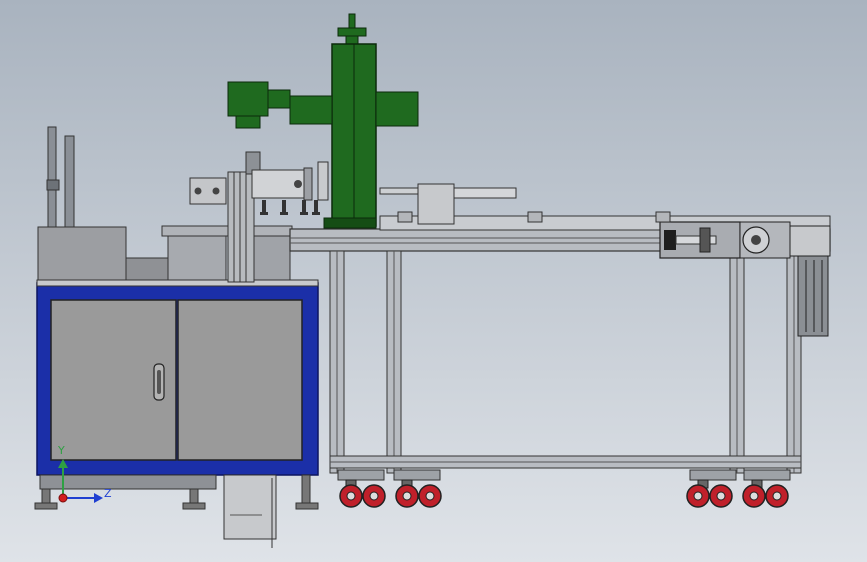  Describe the element at coordinates (670, 240) in the screenshot. I see `actuator-end` at that location.